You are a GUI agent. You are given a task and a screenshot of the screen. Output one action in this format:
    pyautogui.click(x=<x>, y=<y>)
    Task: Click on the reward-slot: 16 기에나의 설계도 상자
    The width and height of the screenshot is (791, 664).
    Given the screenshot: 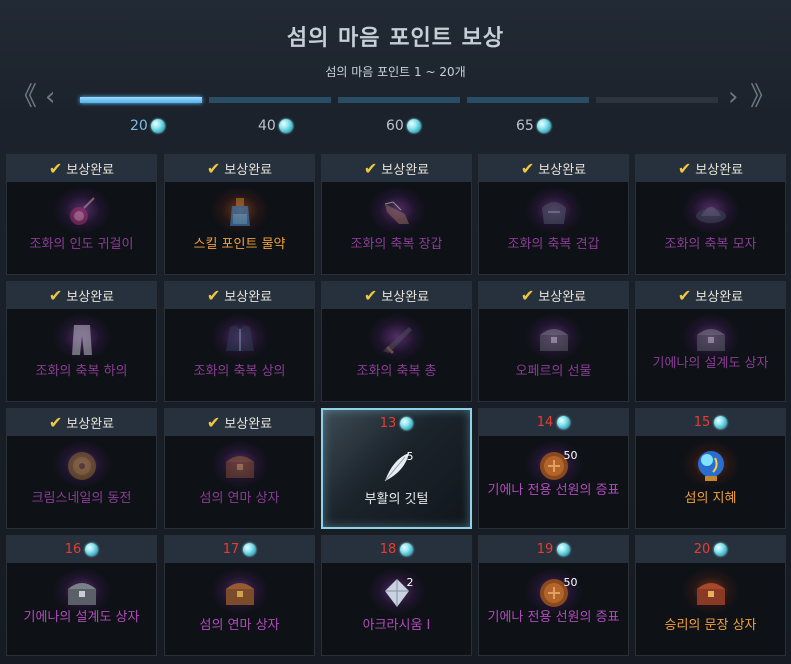 What is the action you would take?
    pyautogui.click(x=81, y=595)
    